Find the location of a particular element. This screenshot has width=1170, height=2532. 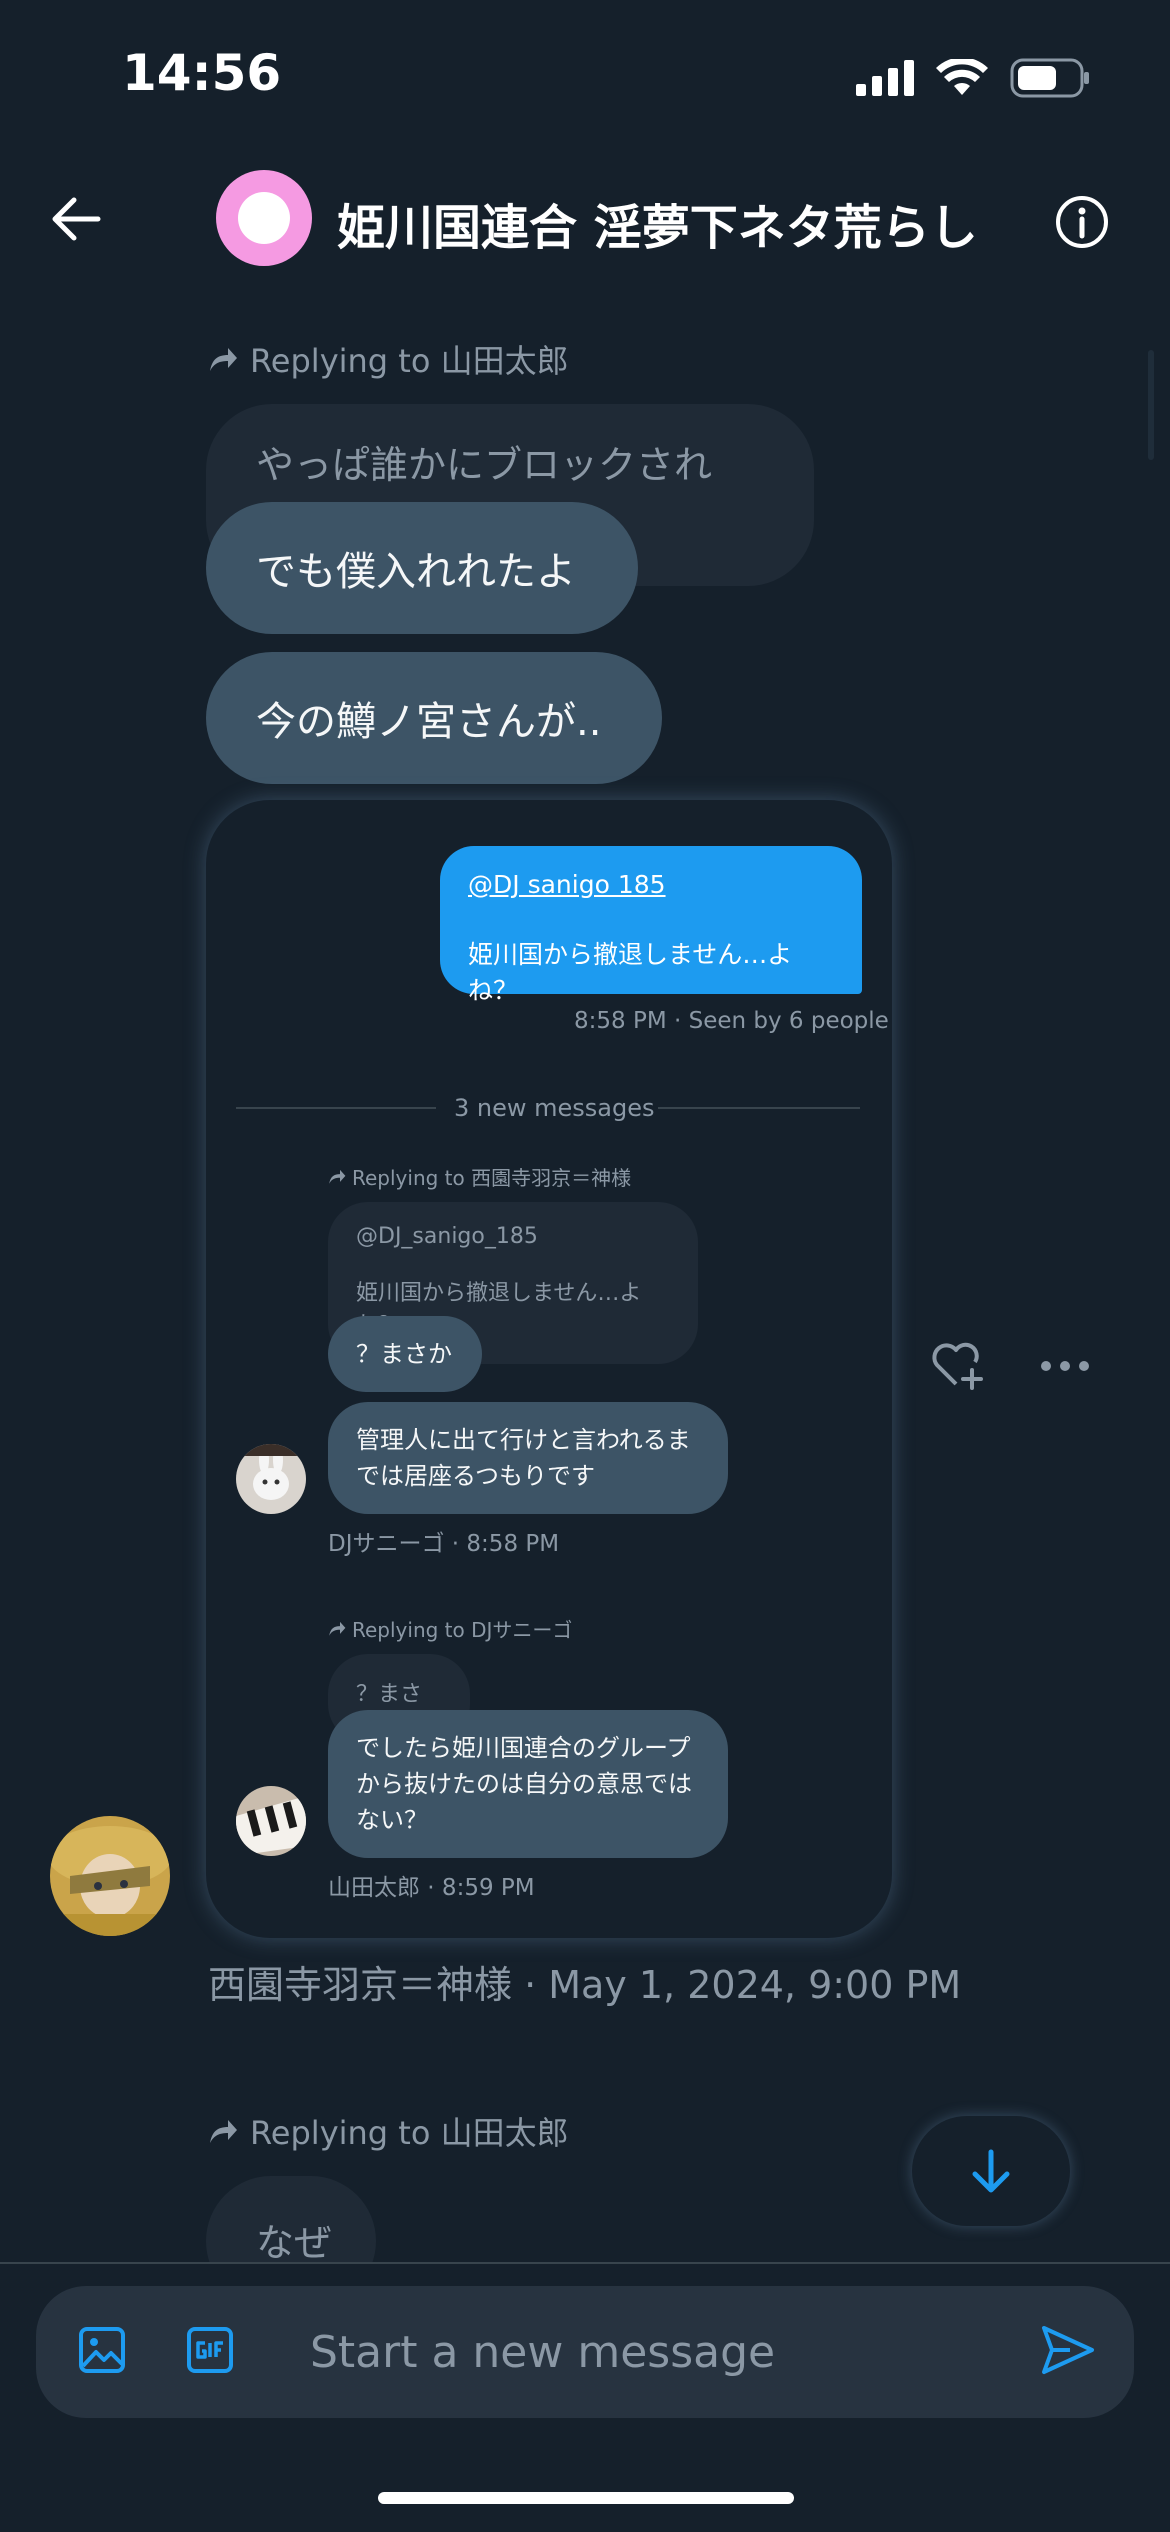

info-icon is located at coordinates (1082, 222).